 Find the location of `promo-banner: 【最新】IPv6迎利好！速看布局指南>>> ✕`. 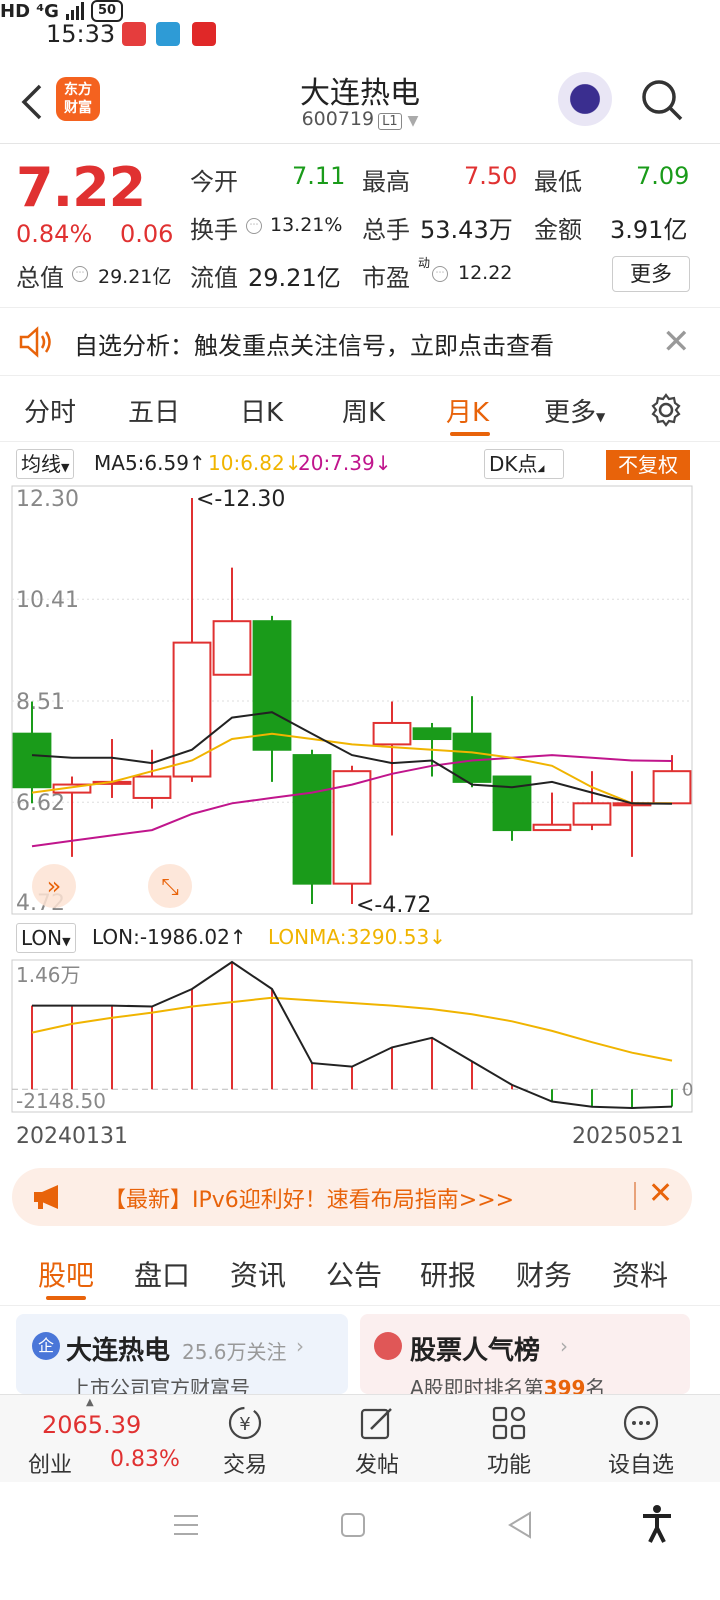

promo-banner: 【最新】IPv6迎利好！速看布局指南>>> ✕ is located at coordinates (352, 1197).